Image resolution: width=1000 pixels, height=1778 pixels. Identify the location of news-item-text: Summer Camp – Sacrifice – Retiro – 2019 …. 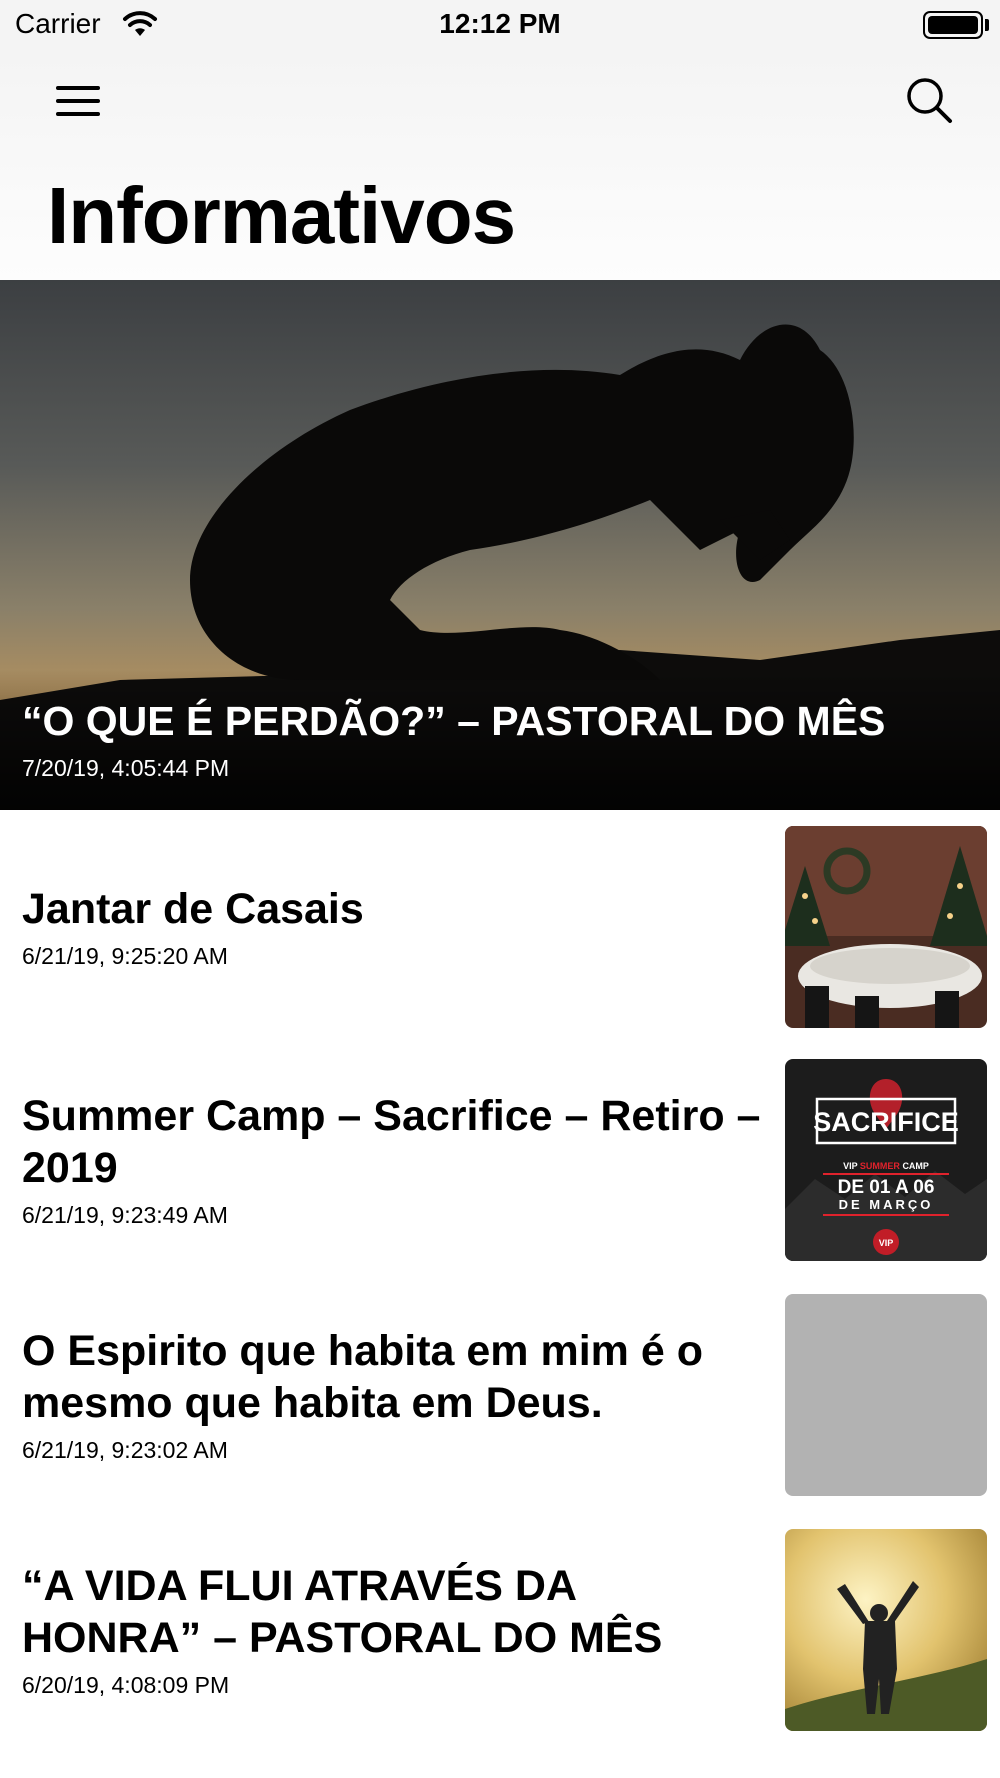
(392, 1160).